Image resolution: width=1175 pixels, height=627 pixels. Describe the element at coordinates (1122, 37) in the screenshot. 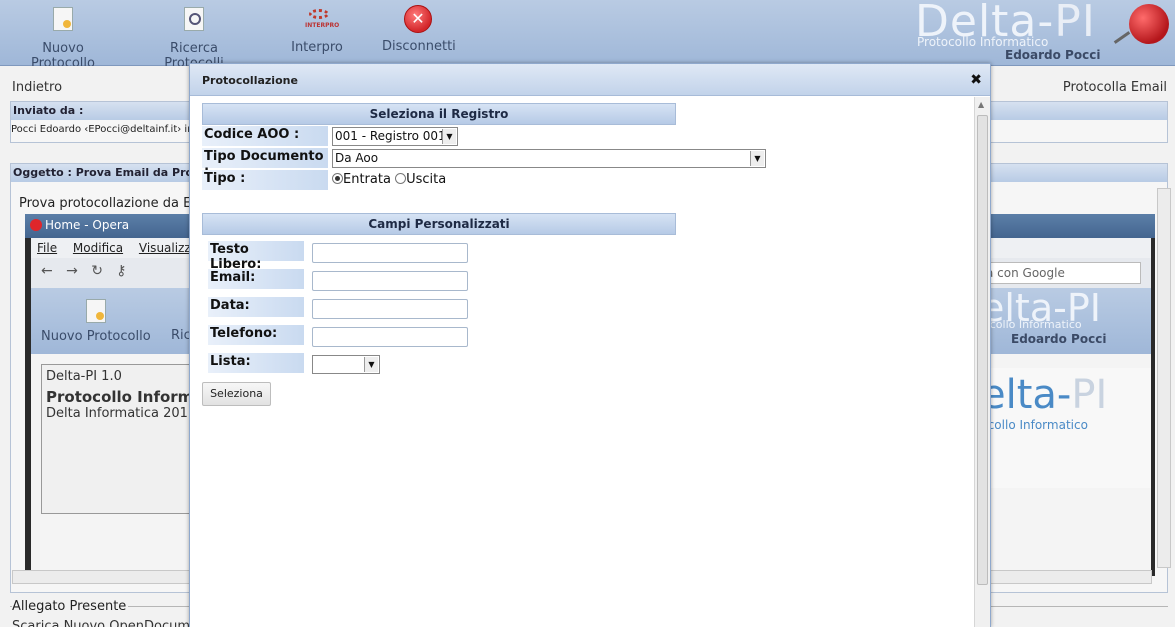

I see `pushpin-needle-icon` at that location.